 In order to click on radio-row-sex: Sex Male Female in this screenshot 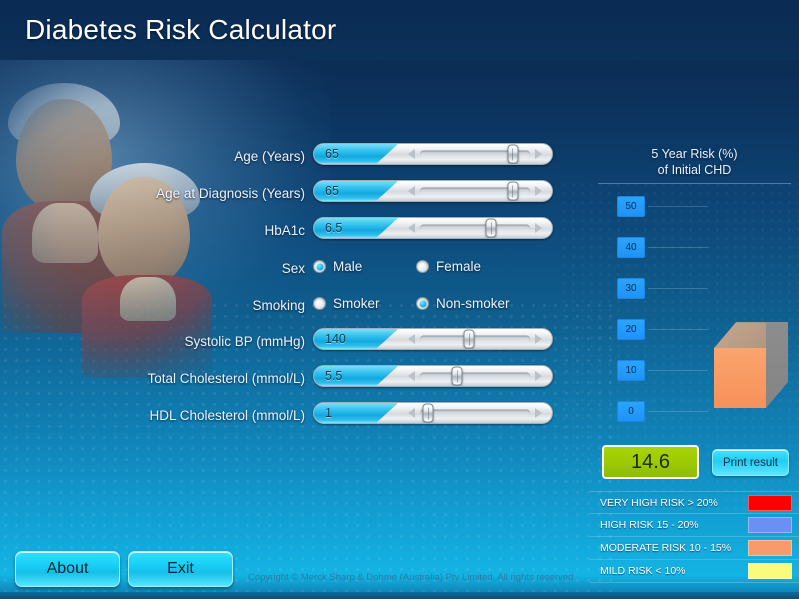, I will do `click(287, 269)`.